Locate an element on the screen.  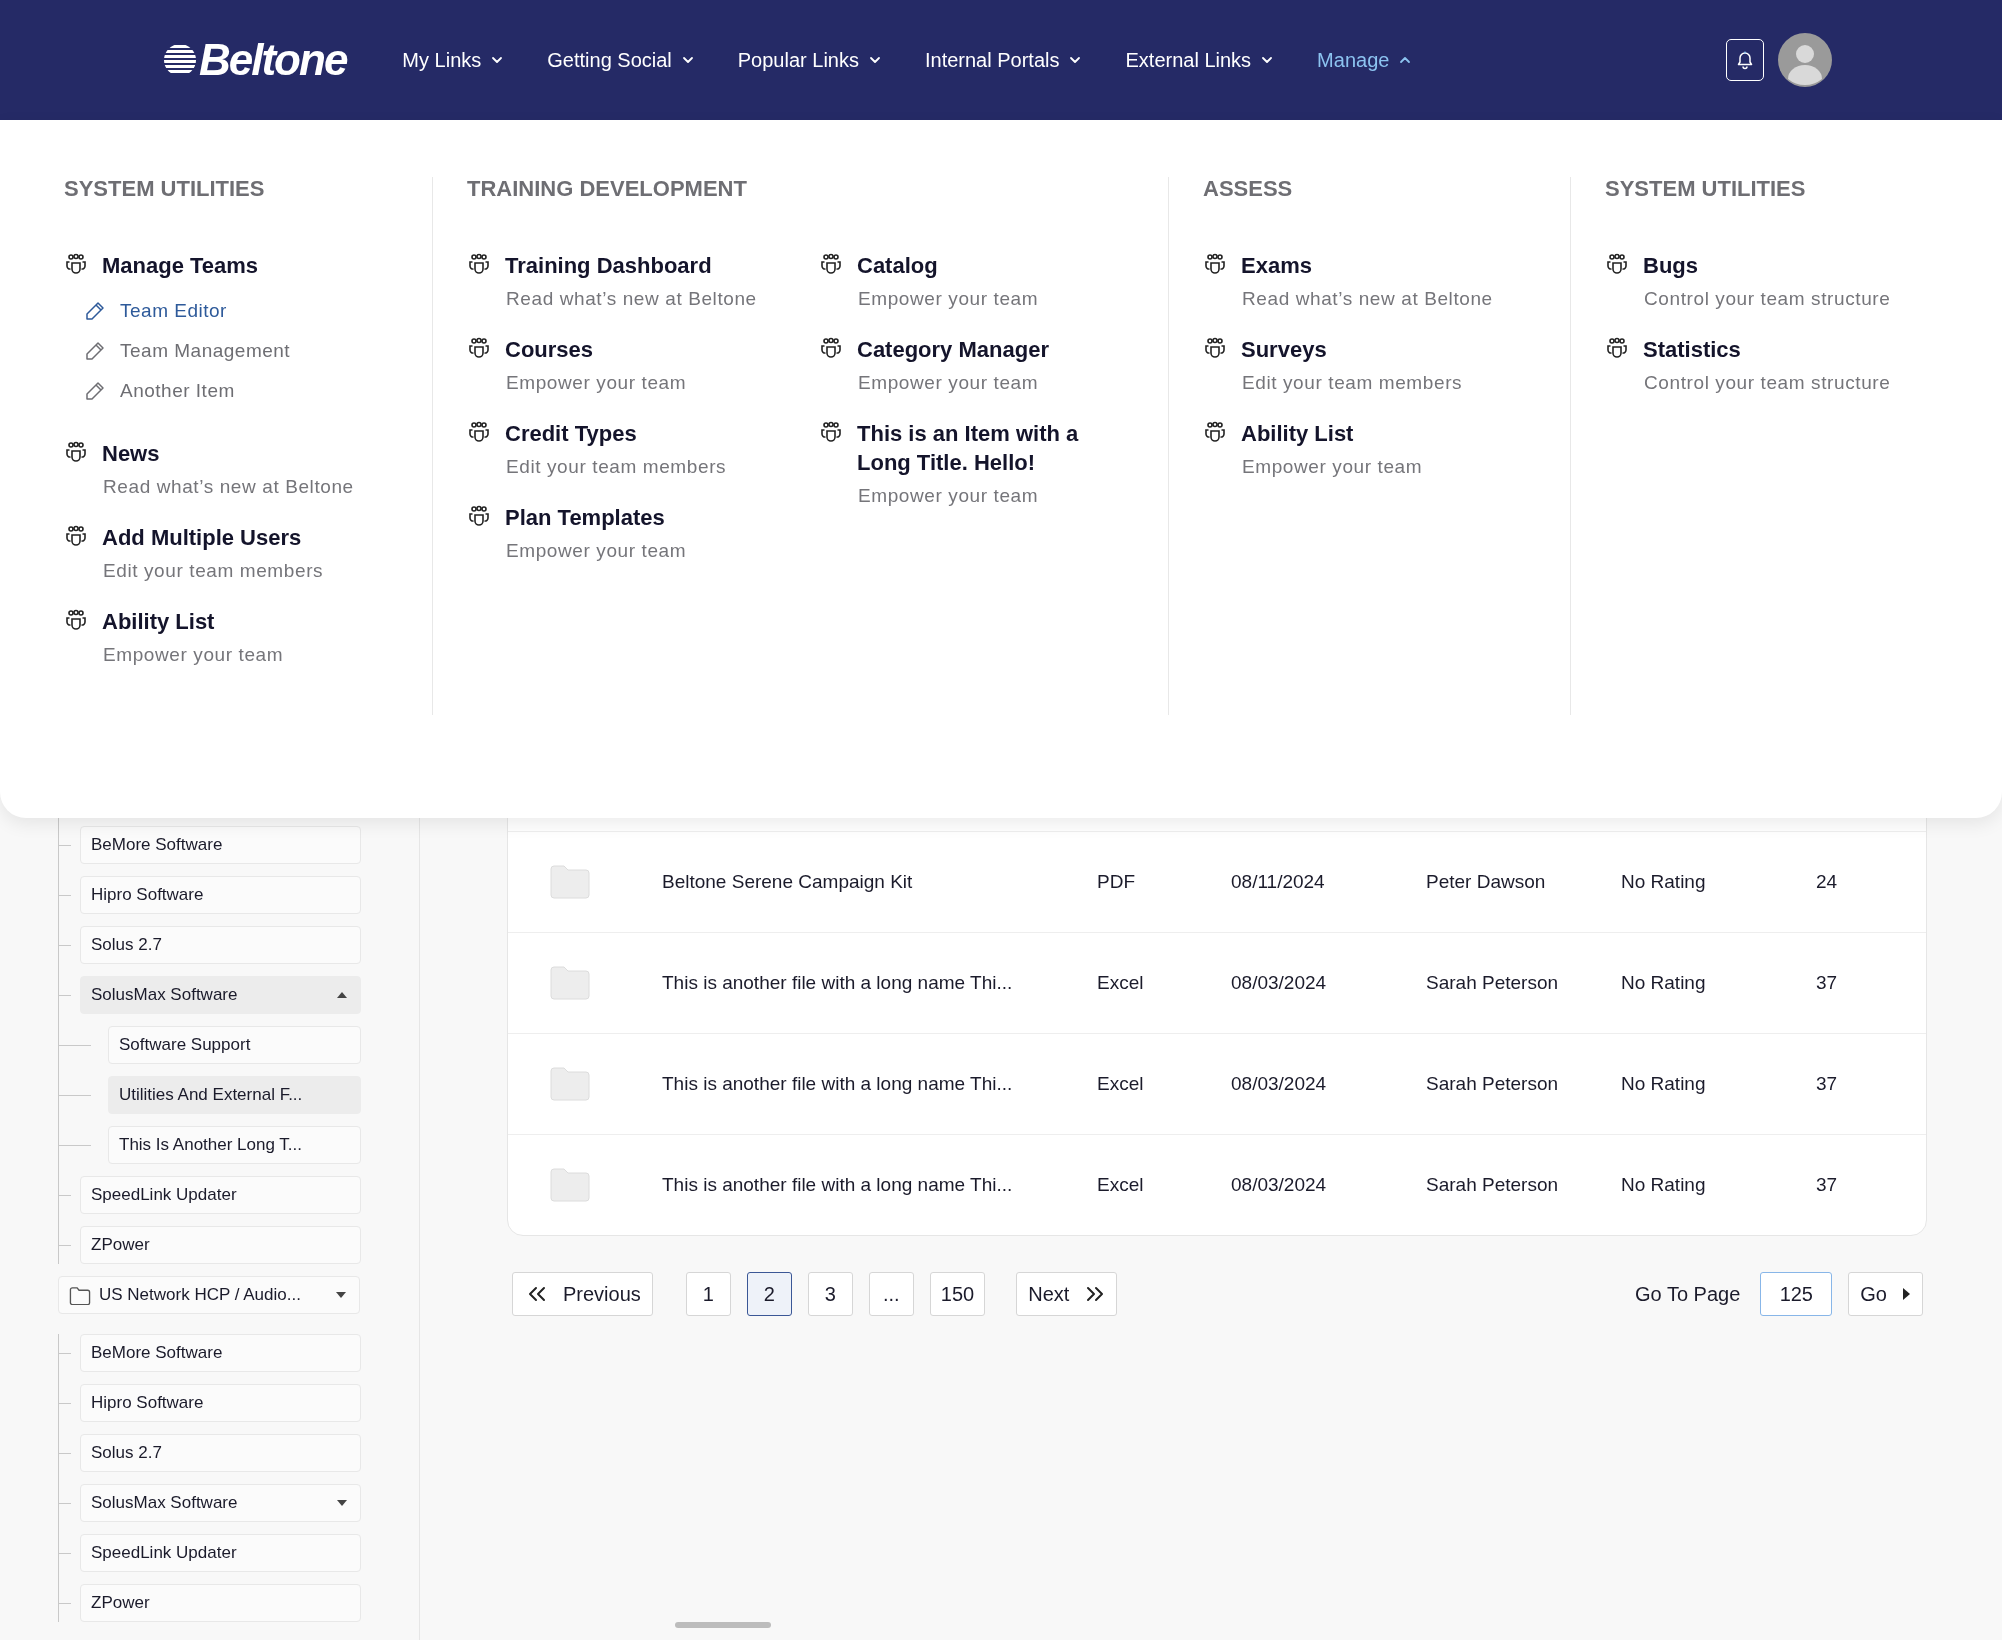
double-chevron-left-icon is located at coordinates (537, 1294).